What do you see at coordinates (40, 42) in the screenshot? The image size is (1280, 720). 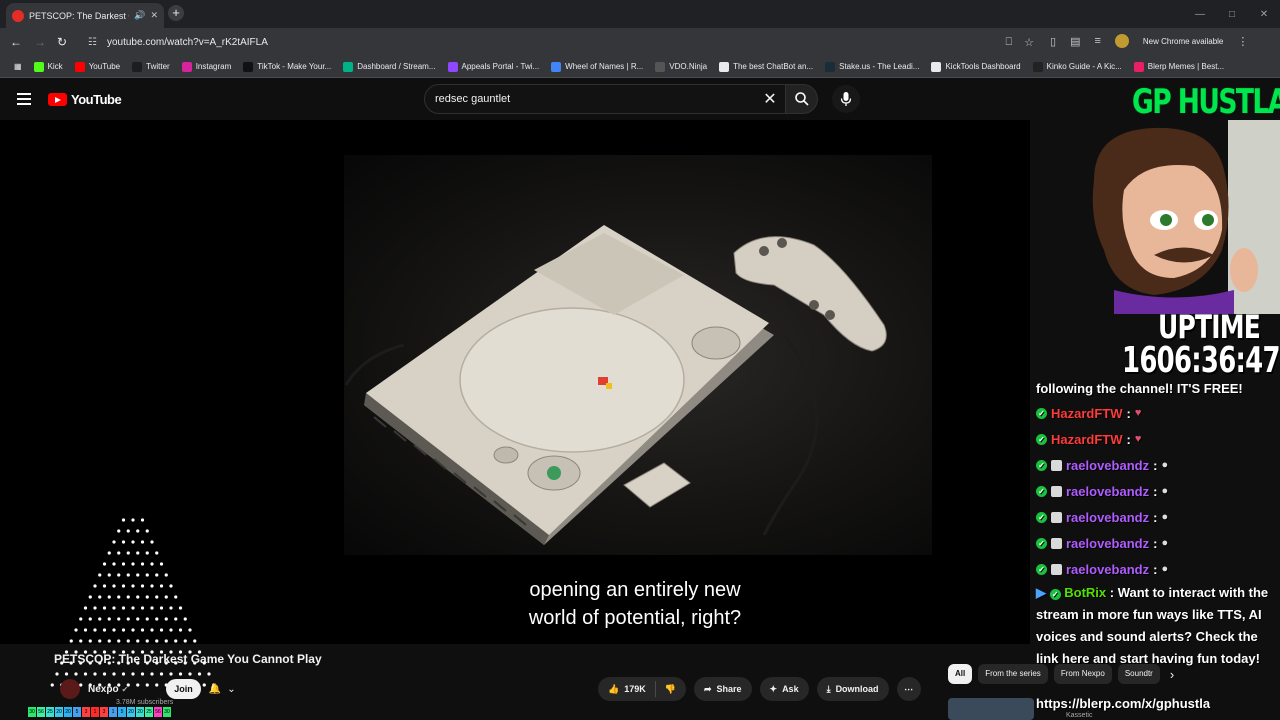 I see `forward-icon: →` at bounding box center [40, 42].